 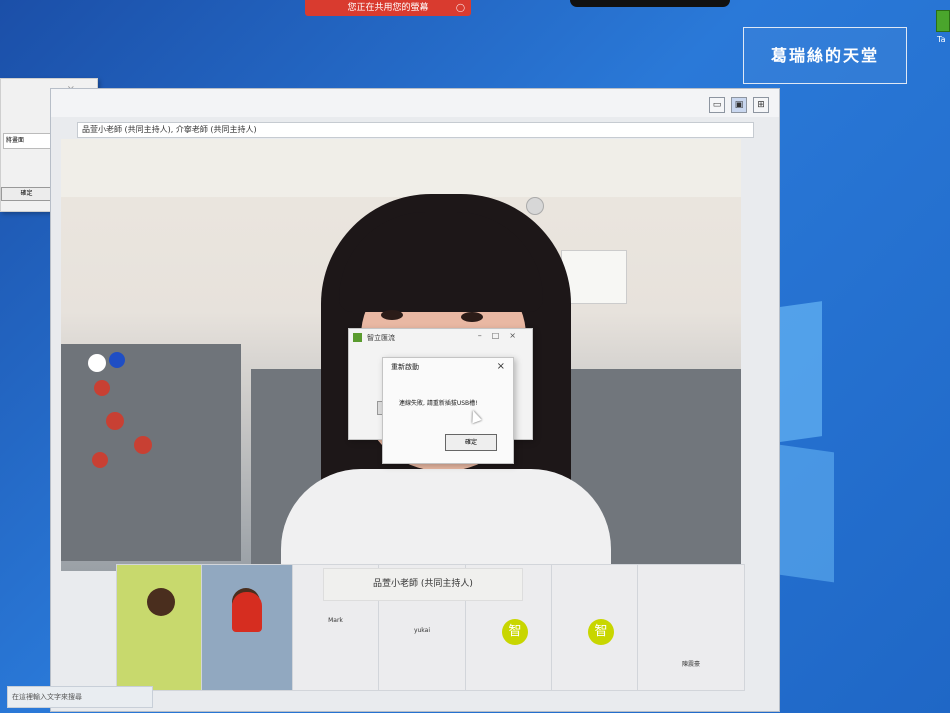 What do you see at coordinates (47, 697) in the screenshot?
I see `search-placeholder: 在這裡輸入文字來搜尋` at bounding box center [47, 697].